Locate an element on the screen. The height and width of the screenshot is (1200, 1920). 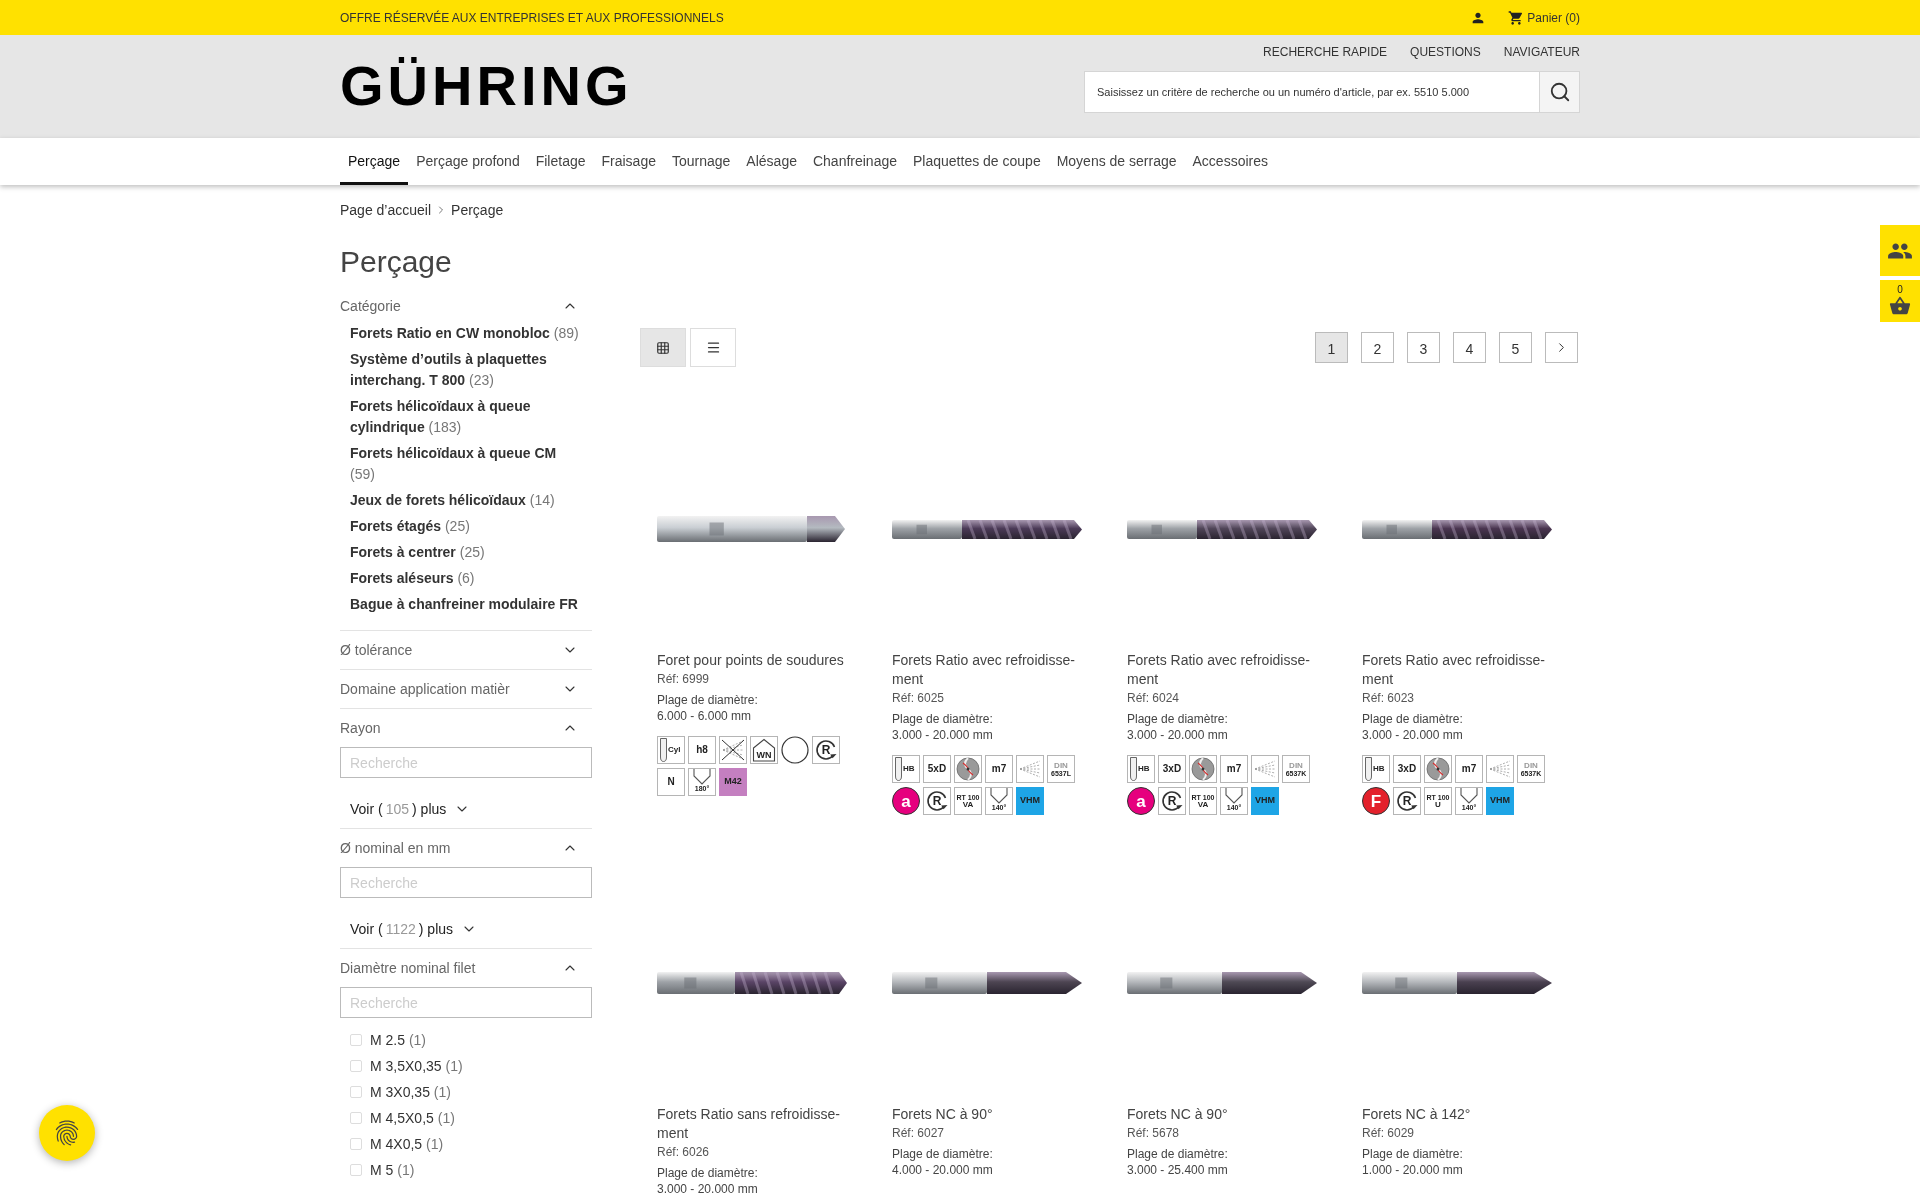
option-label: M 5 (1) is located at coordinates (392, 1170).